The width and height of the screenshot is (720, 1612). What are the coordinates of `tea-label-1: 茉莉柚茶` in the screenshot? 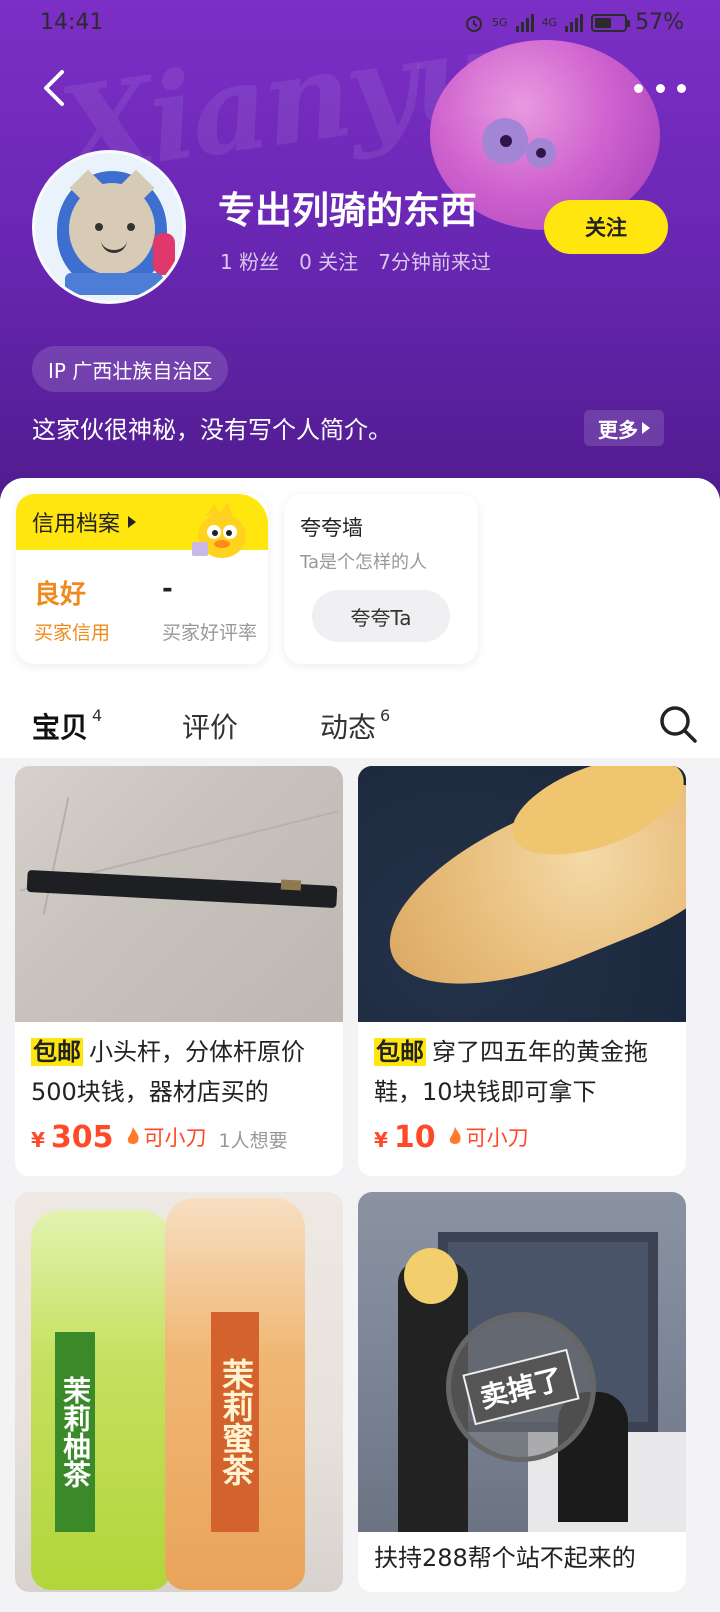 It's located at (75, 1432).